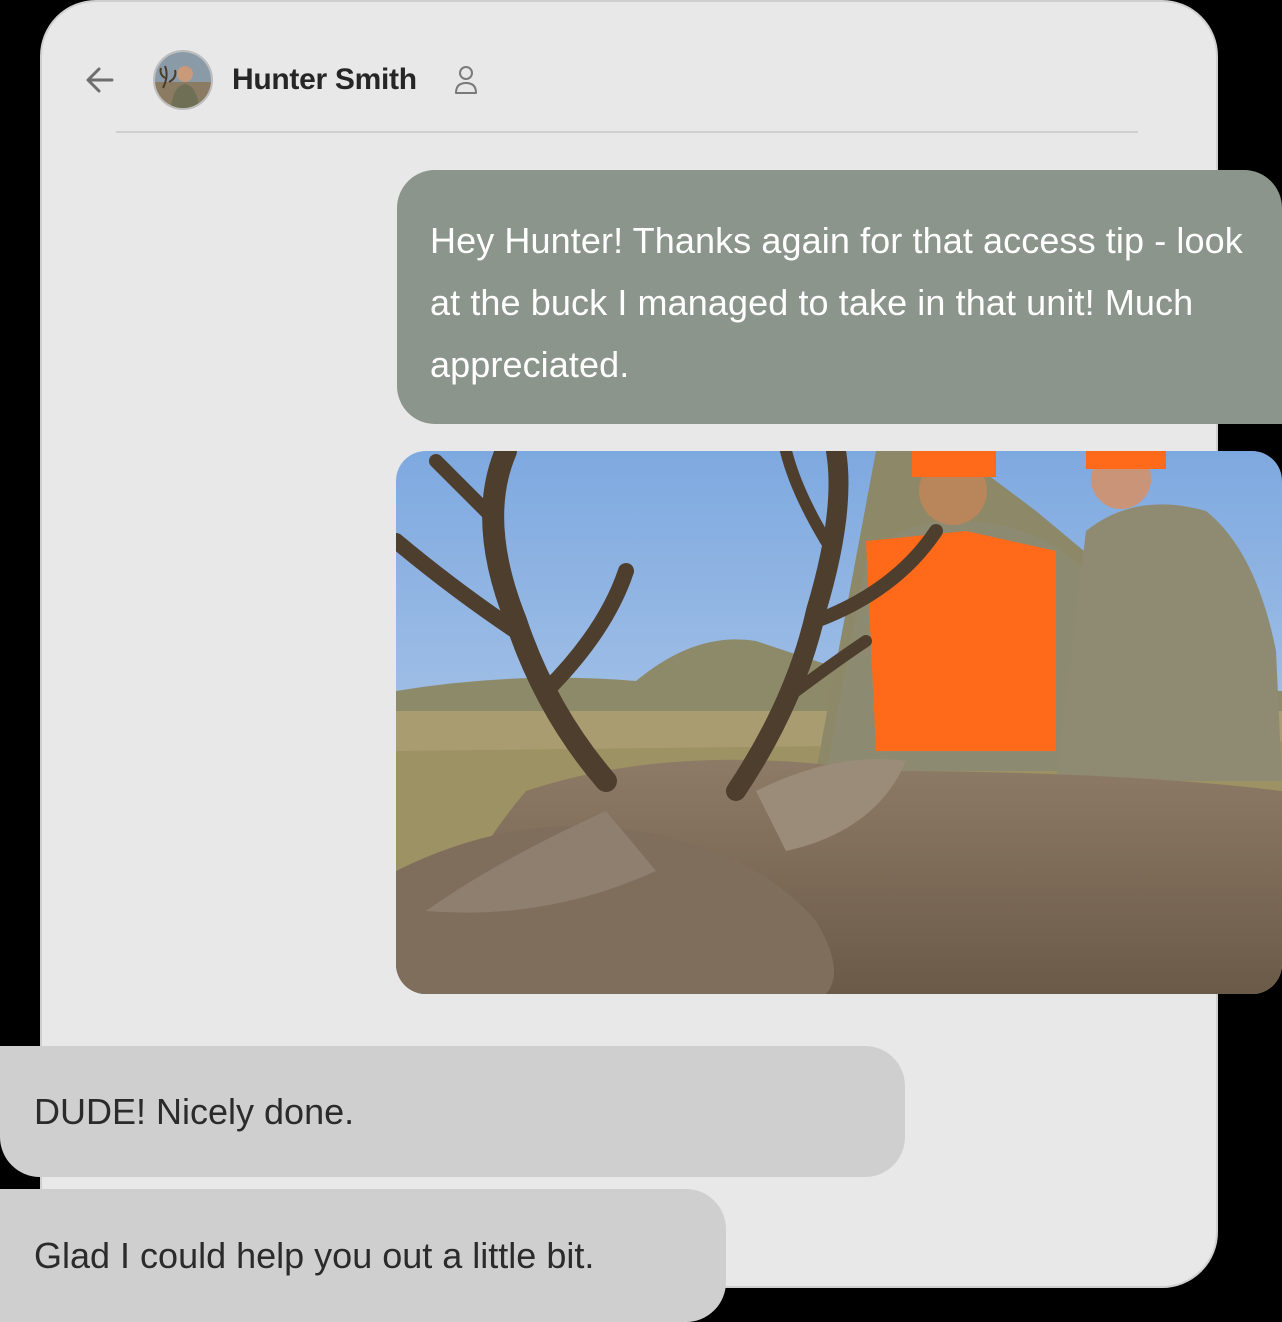  I want to click on incoming-message: DUDE! Nicely done., so click(452, 1111).